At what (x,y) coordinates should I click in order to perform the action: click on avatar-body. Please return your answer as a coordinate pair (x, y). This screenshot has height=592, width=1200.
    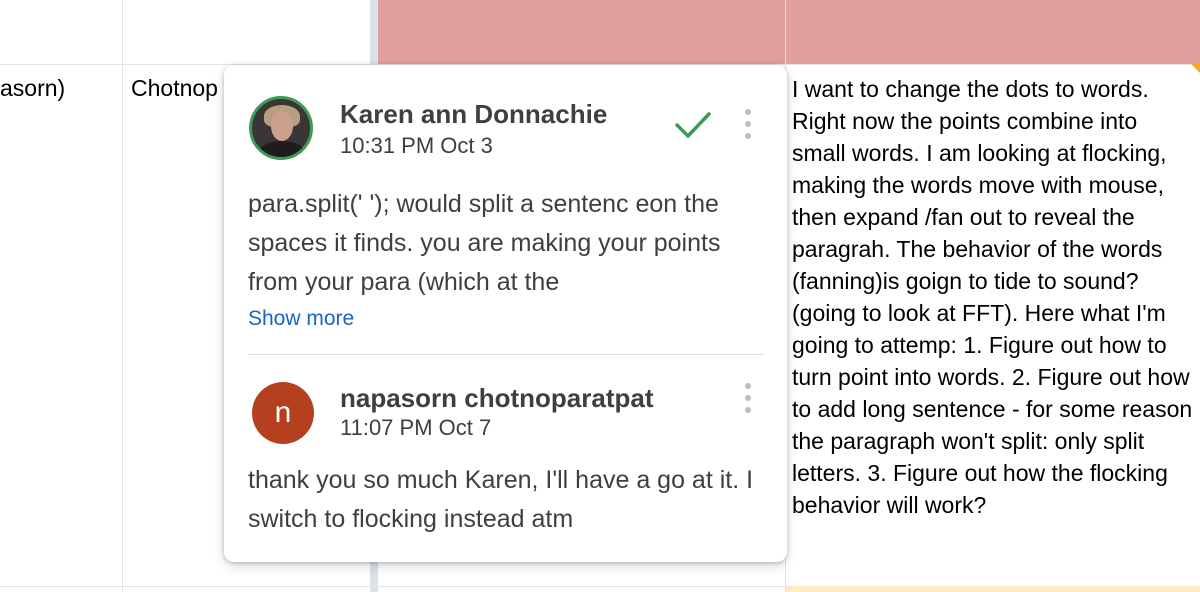
    Looking at the image, I should click on (282, 149).